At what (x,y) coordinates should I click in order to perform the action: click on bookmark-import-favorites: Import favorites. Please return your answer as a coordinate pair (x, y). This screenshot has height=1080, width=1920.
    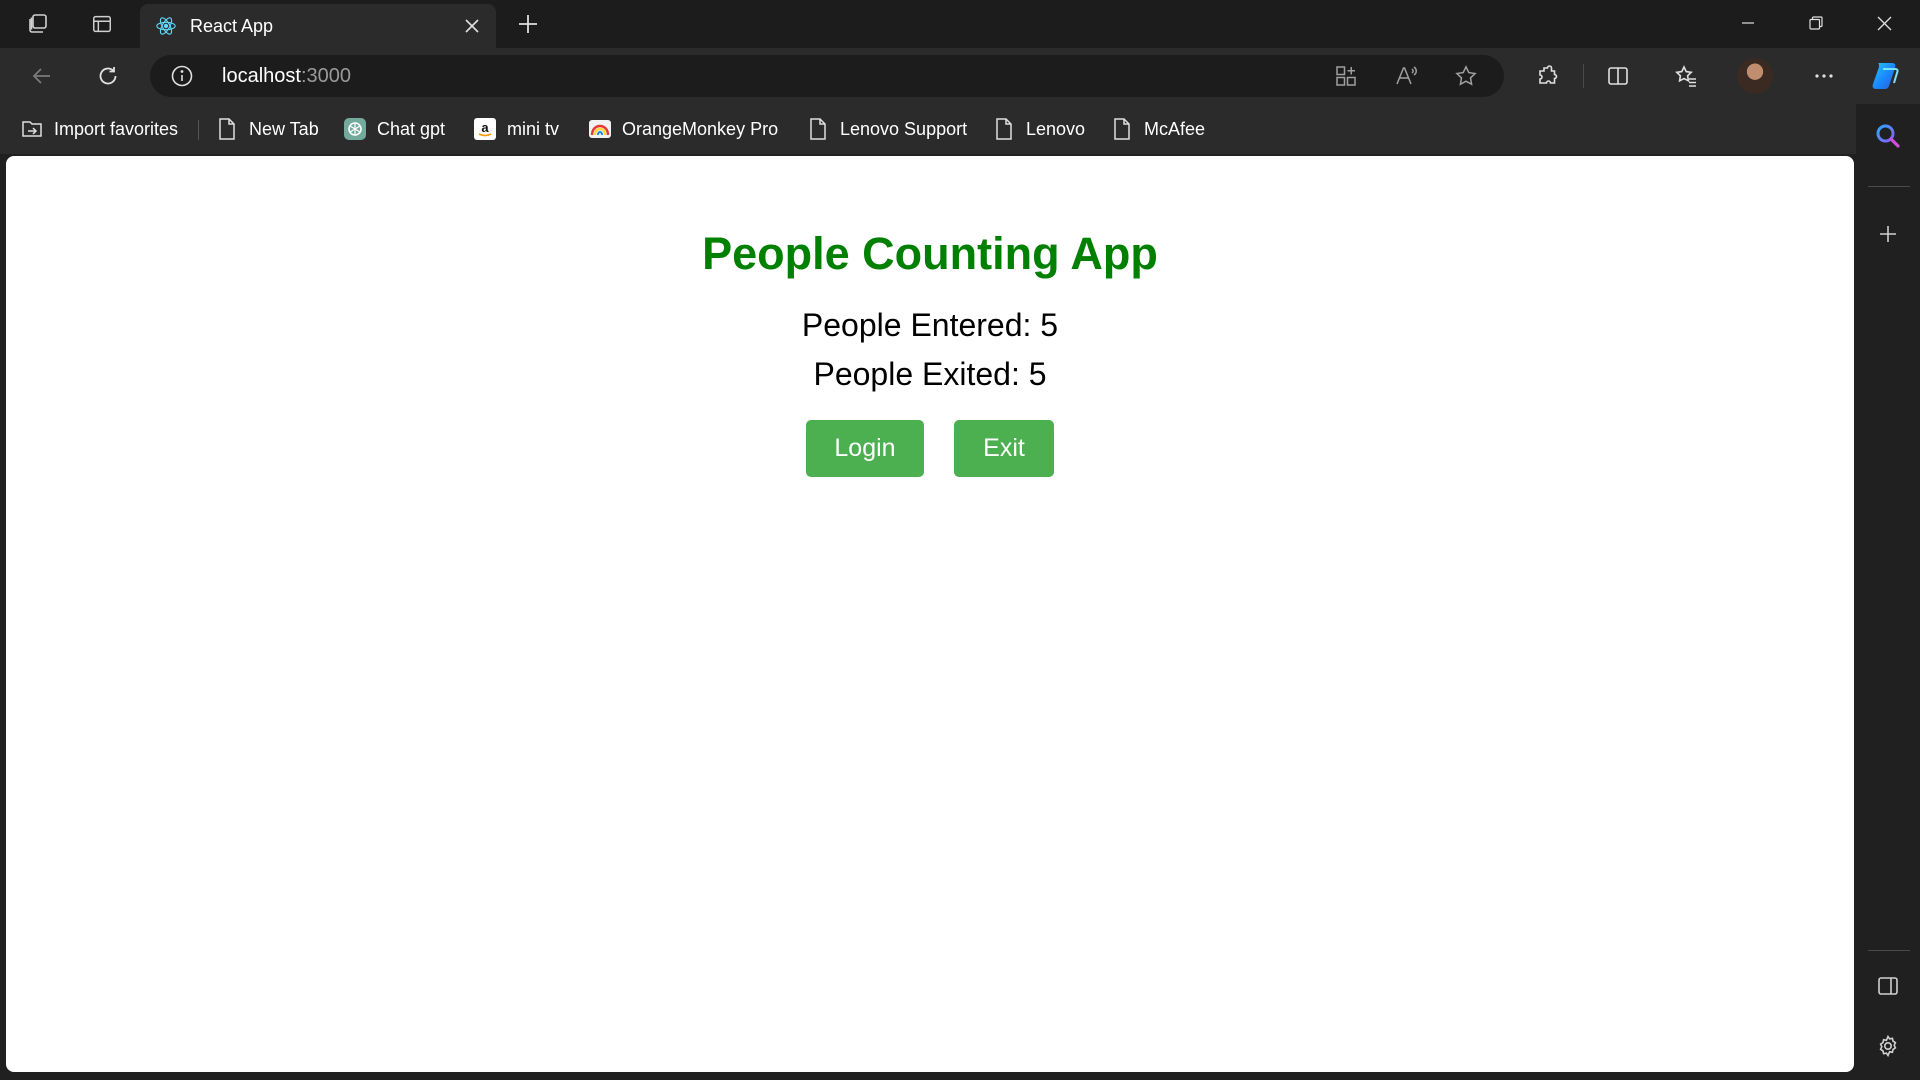
    Looking at the image, I should click on (99, 129).